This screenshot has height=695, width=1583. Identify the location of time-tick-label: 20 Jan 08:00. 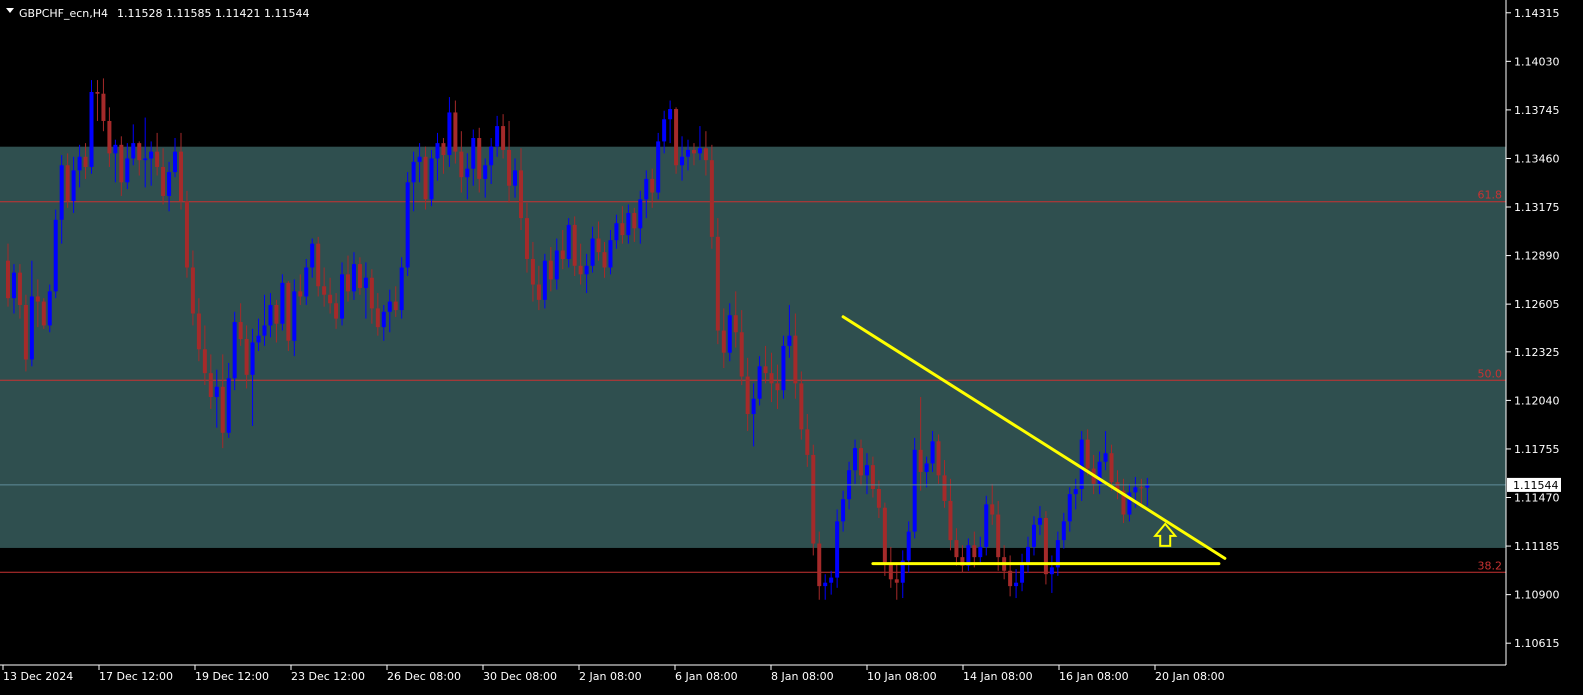
(1190, 676).